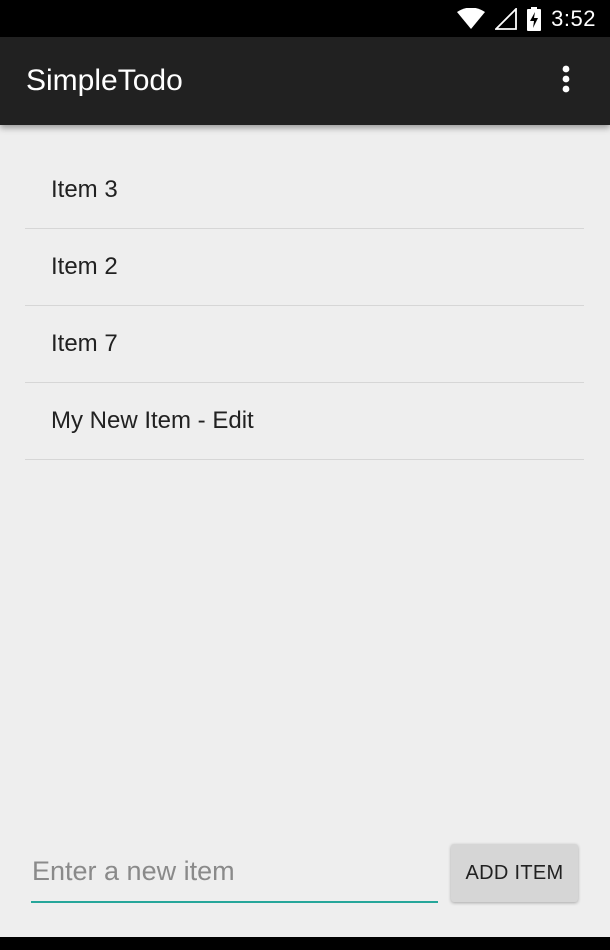 The height and width of the screenshot is (950, 610). What do you see at coordinates (84, 189) in the screenshot?
I see `list-item-label: Item 3` at bounding box center [84, 189].